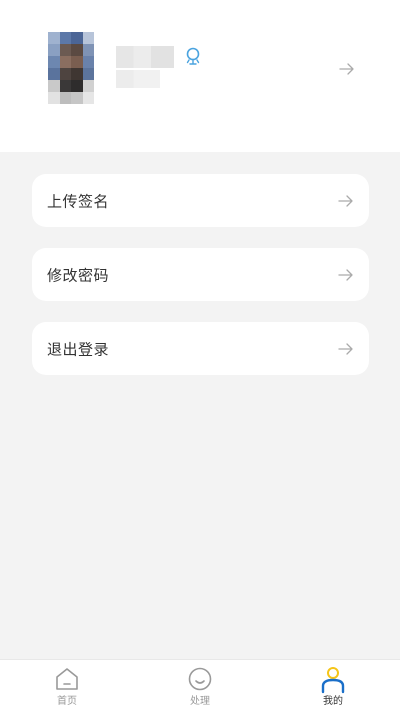 This screenshot has width=400, height=710. Describe the element at coordinates (67, 679) in the screenshot. I see `home-icon` at that location.